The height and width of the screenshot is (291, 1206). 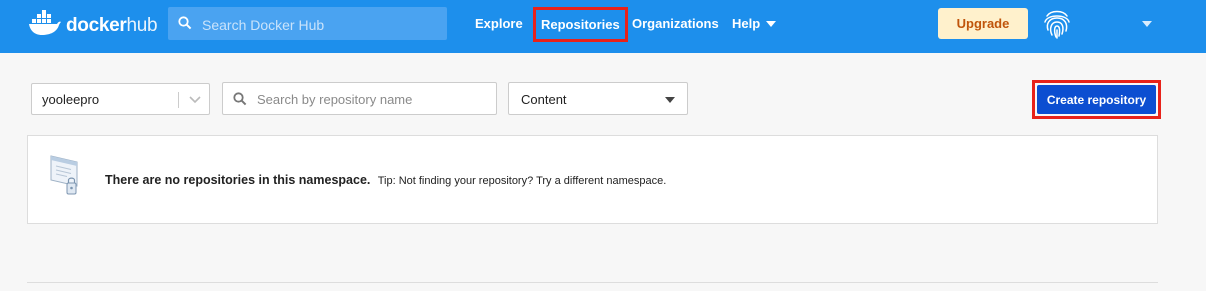 I want to click on content-filter-select: Content, so click(x=598, y=98).